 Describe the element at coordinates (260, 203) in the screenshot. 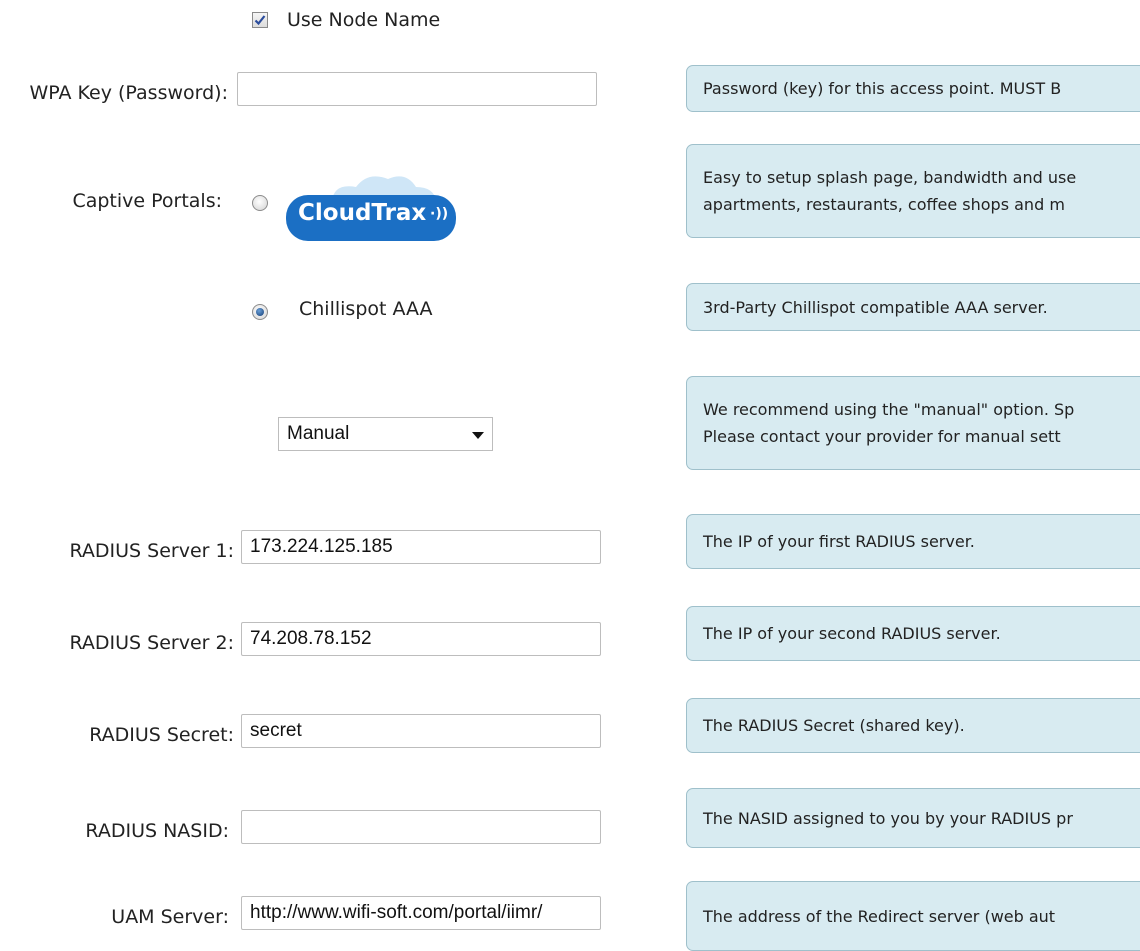

I see `cloudtrax-radio` at that location.